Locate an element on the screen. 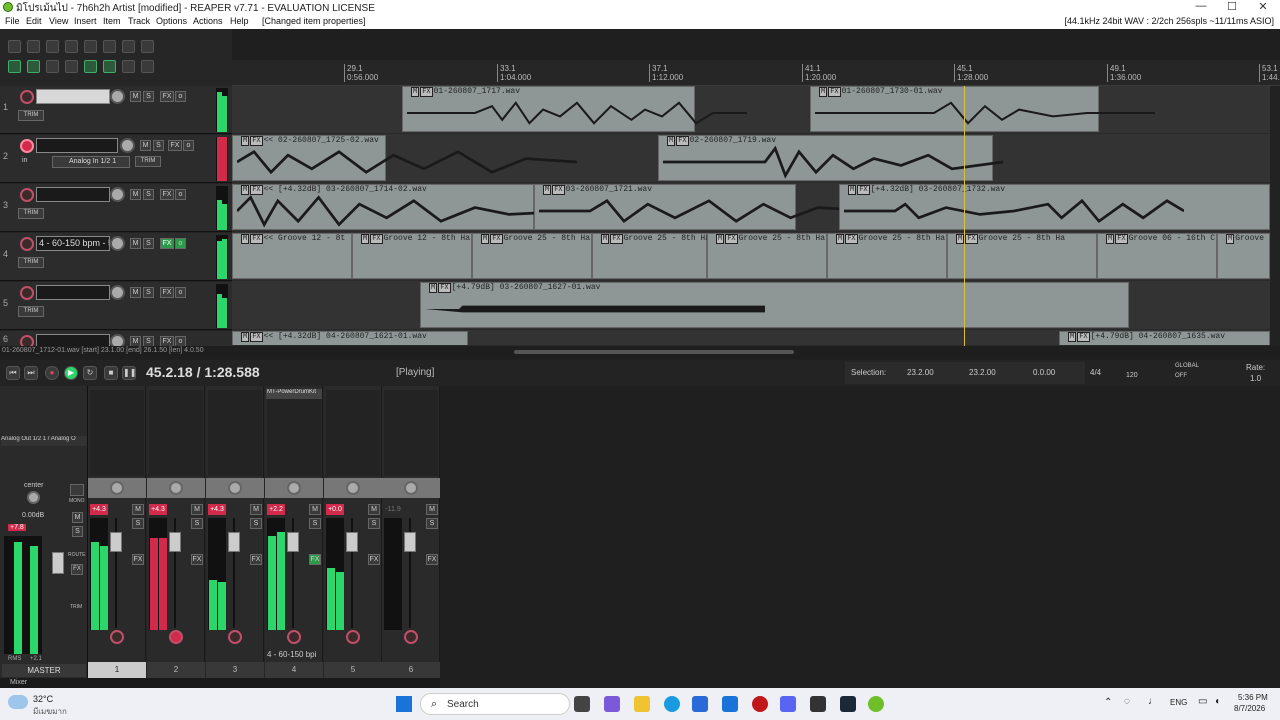 The image size is (1280, 720). fx-slot-area is located at coordinates (353, 433).